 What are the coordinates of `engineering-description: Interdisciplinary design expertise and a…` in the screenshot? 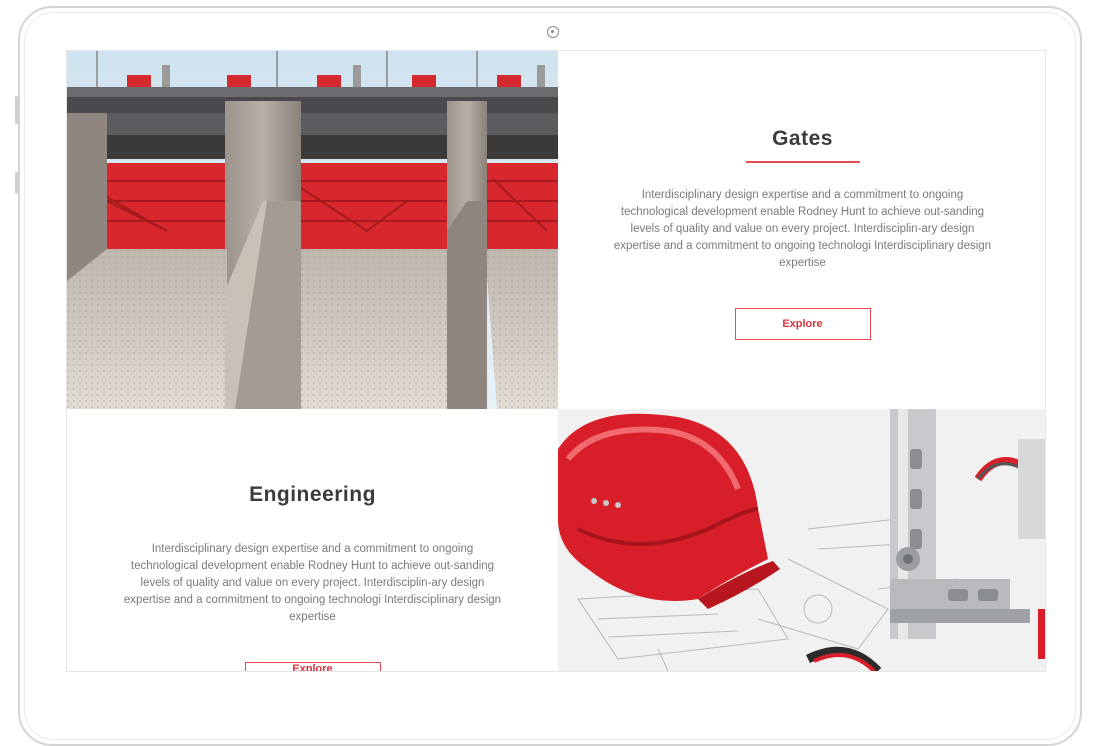 It's located at (312, 583).